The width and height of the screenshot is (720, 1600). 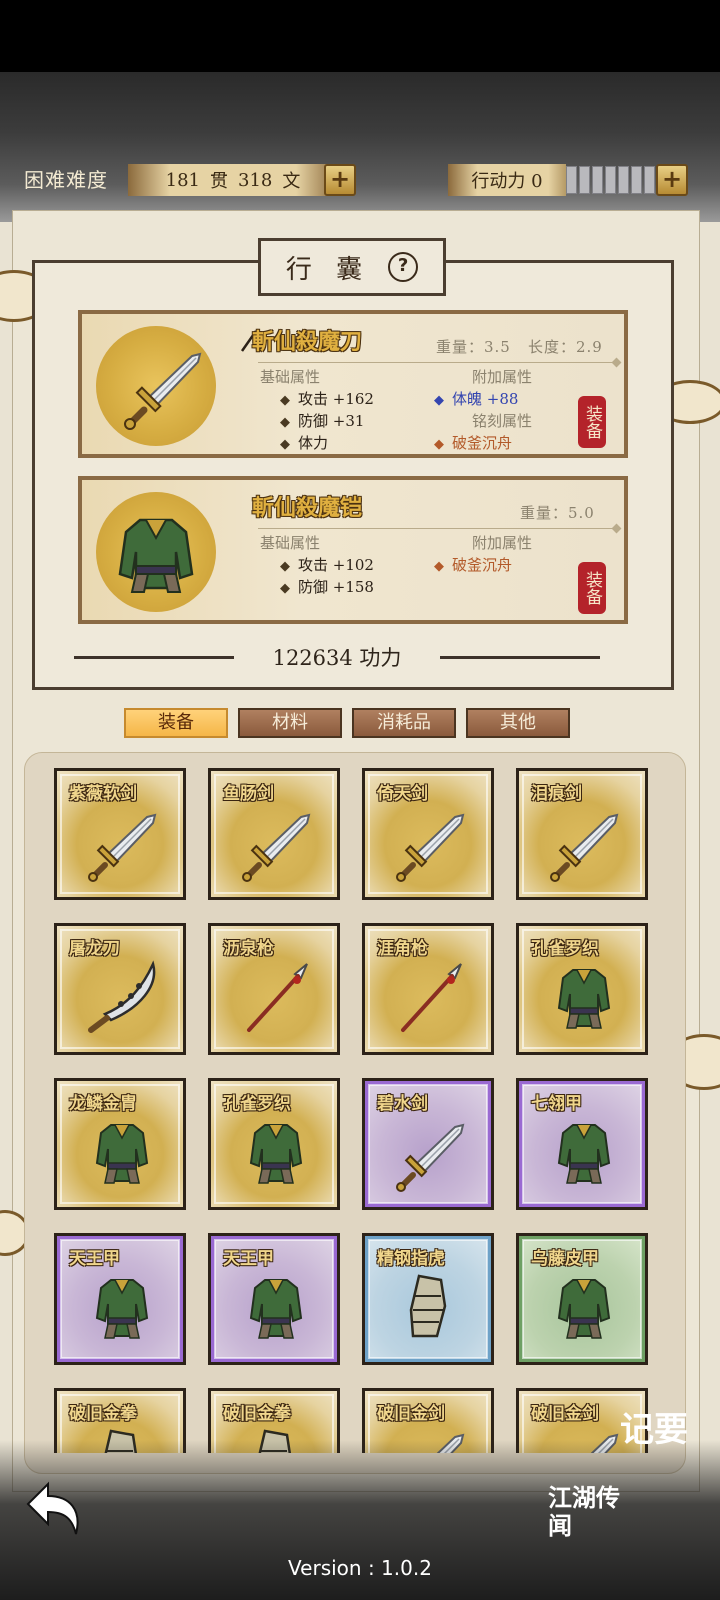 I want to click on money-guan-value: 181, so click(x=182, y=180).